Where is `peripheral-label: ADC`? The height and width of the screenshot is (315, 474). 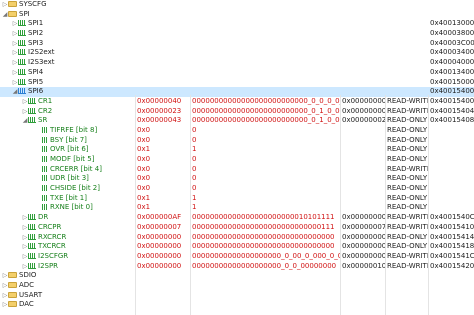
peripheral-label: ADC is located at coordinates (27, 284).